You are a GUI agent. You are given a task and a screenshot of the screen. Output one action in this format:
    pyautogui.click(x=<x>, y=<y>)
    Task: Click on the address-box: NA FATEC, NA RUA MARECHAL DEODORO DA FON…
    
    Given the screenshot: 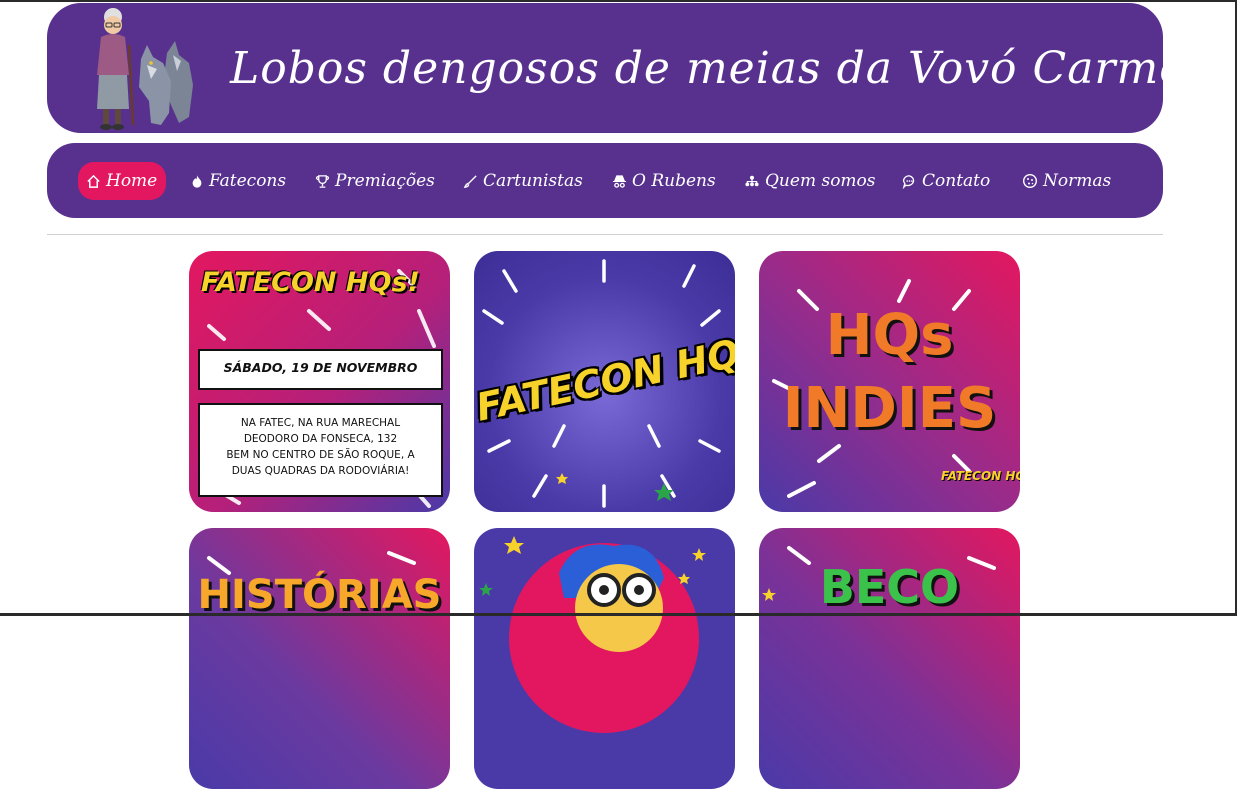 What is the action you would take?
    pyautogui.click(x=320, y=450)
    